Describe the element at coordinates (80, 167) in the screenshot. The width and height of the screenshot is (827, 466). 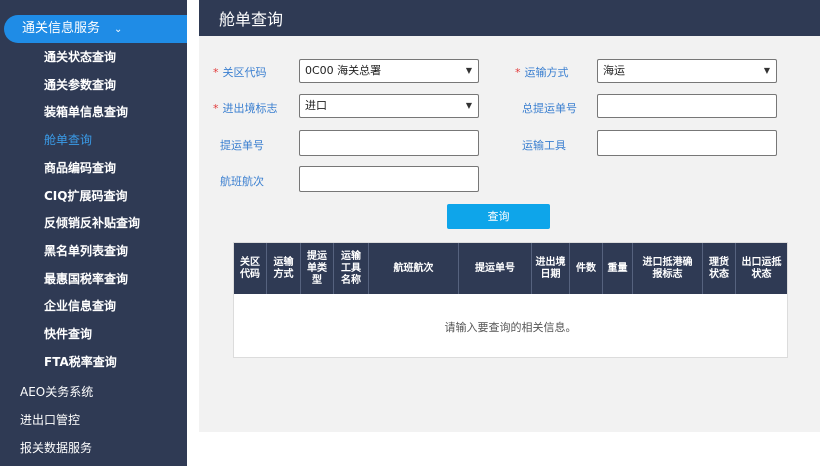
I see `sidebar-item-commodity-code: 商品编码查询` at that location.